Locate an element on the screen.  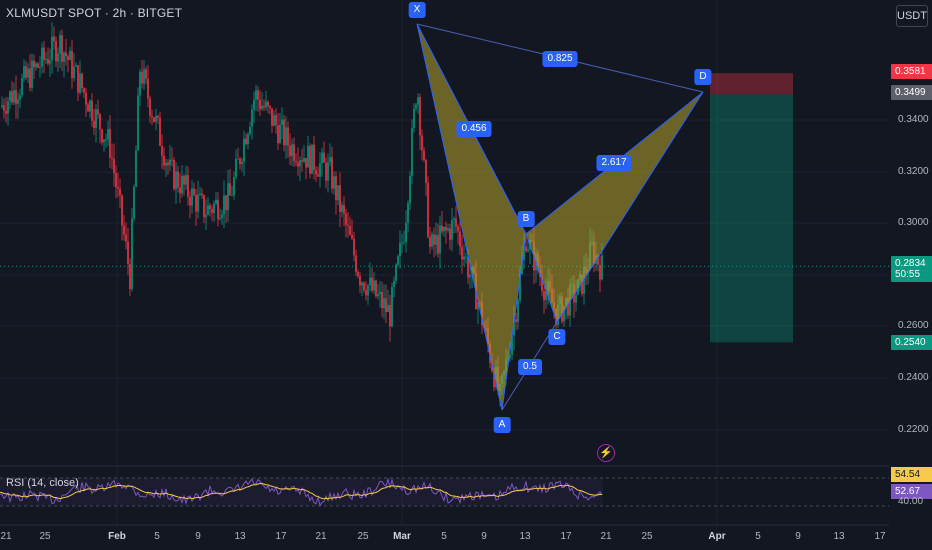
rsi-ma-tag: 54.54 is located at coordinates (911, 474).